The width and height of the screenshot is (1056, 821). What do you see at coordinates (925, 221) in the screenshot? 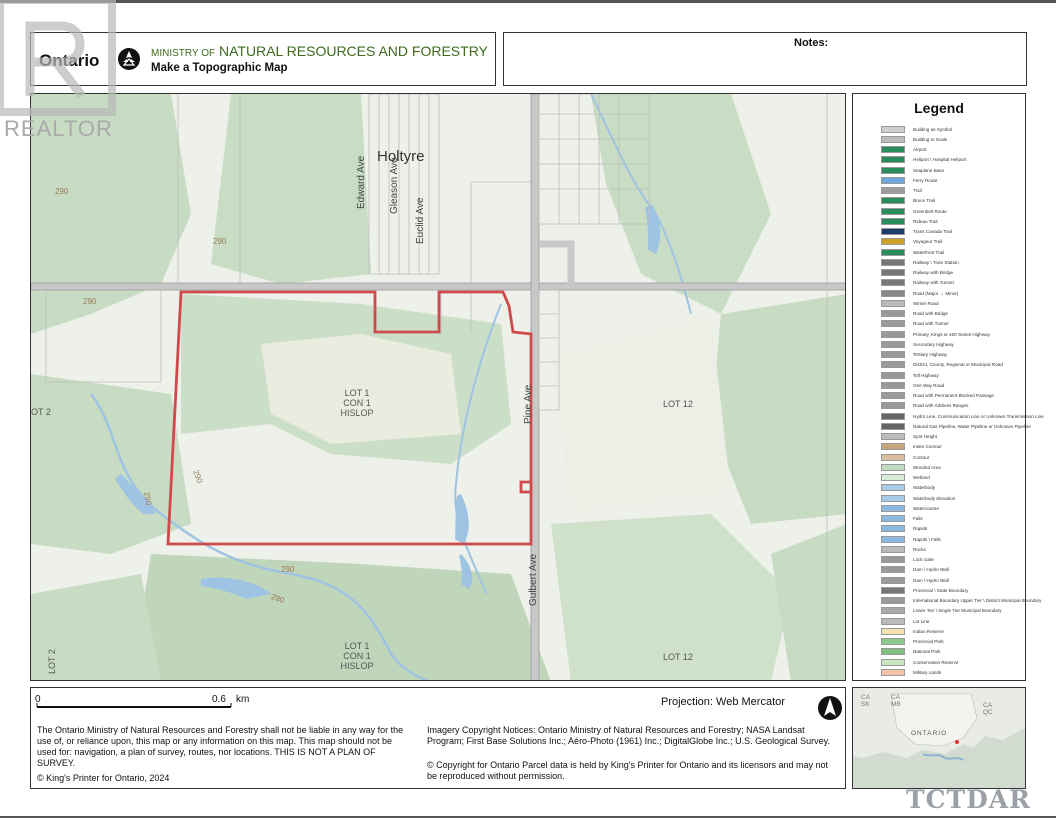
I see `legend-item-label: Rideau Trail` at bounding box center [925, 221].